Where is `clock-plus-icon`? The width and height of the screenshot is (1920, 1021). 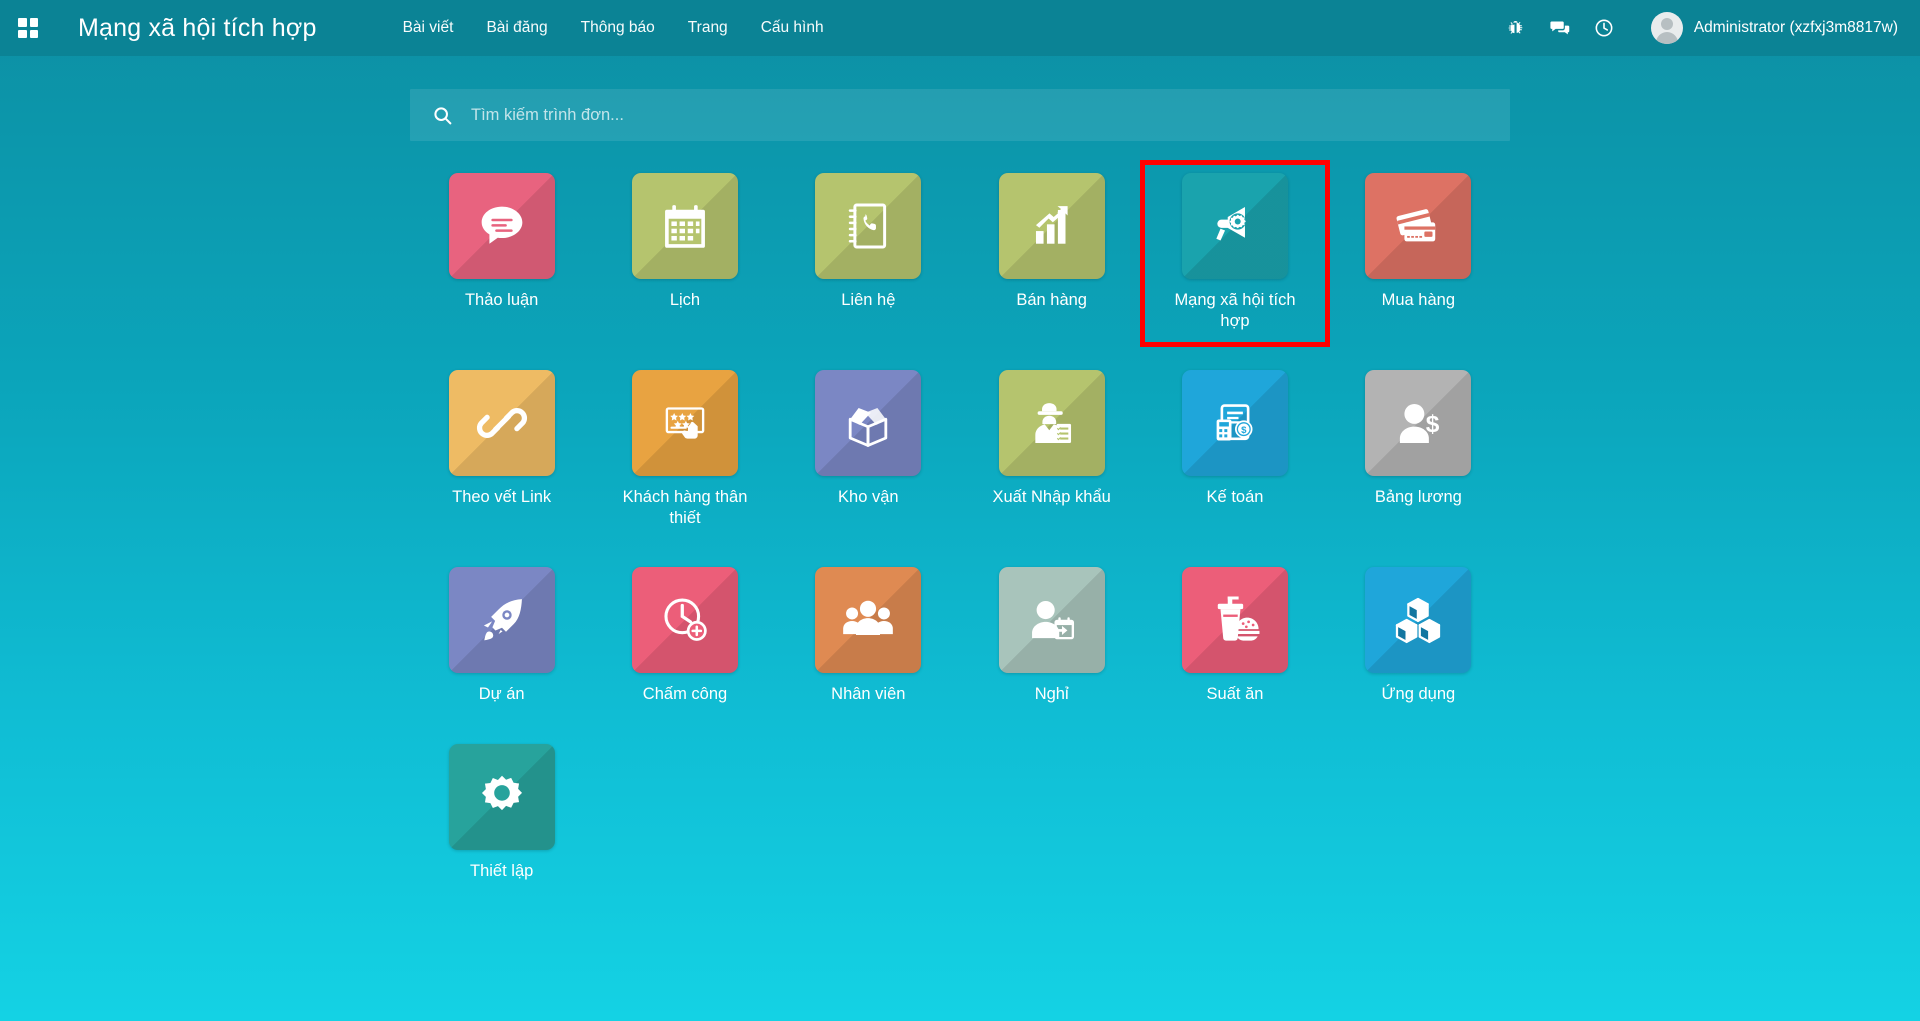 clock-plus-icon is located at coordinates (685, 620).